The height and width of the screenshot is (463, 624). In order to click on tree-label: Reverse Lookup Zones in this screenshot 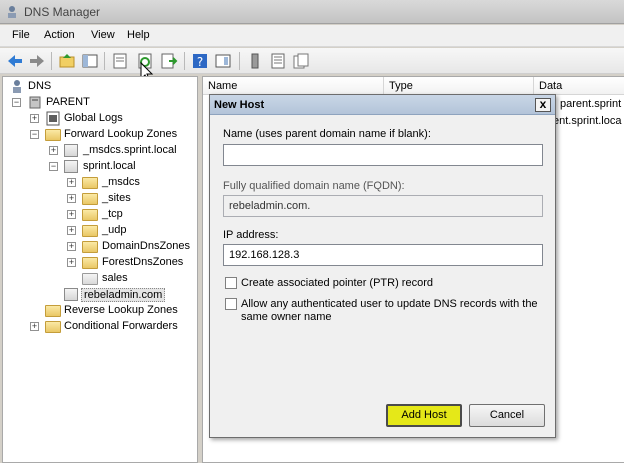, I will do `click(121, 310)`.